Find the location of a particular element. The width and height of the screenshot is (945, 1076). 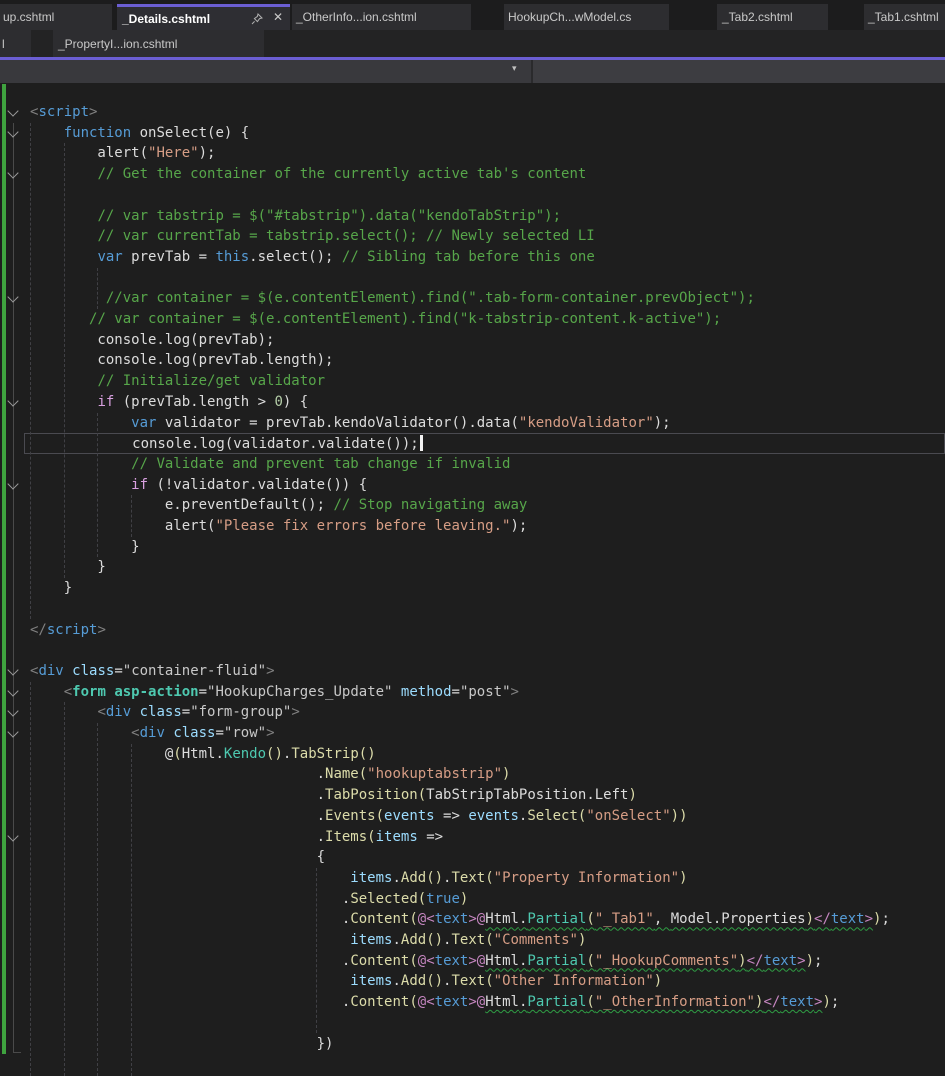

code-line-24: } is located at coordinates (484, 588).